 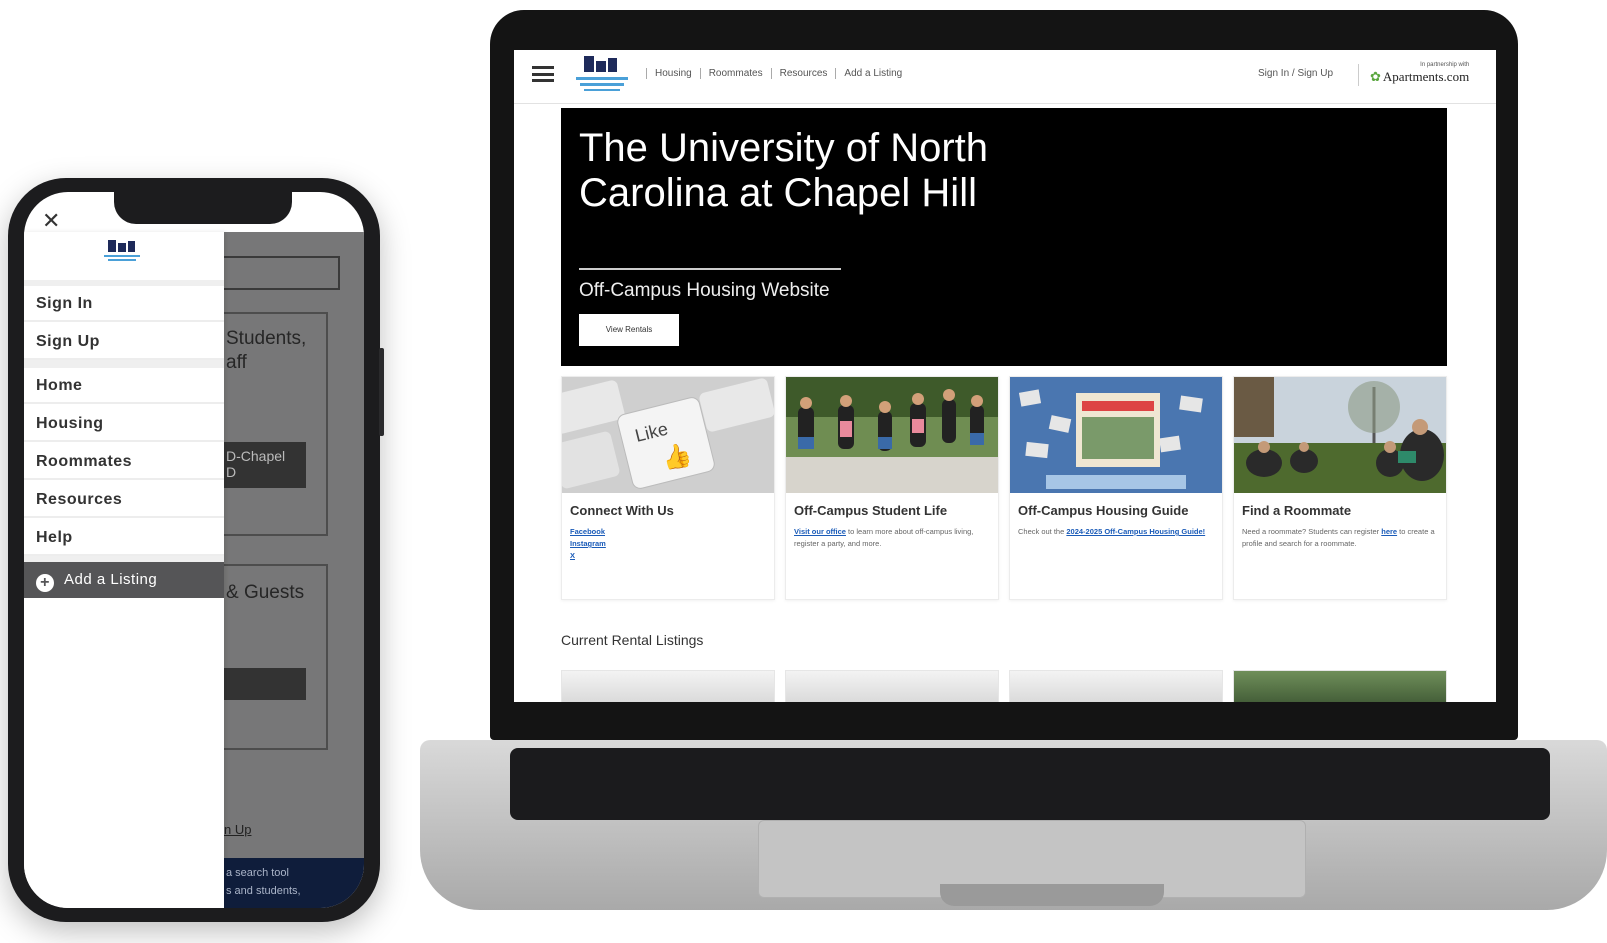 What do you see at coordinates (1312, 531) in the screenshot?
I see `card-text: Need a roommate? Students can register` at bounding box center [1312, 531].